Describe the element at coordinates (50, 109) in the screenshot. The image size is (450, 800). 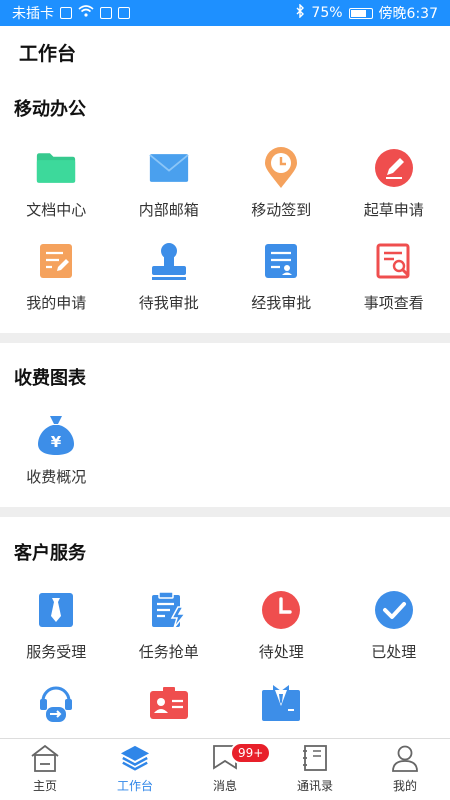
I see `section-title-office: 移动办公` at that location.